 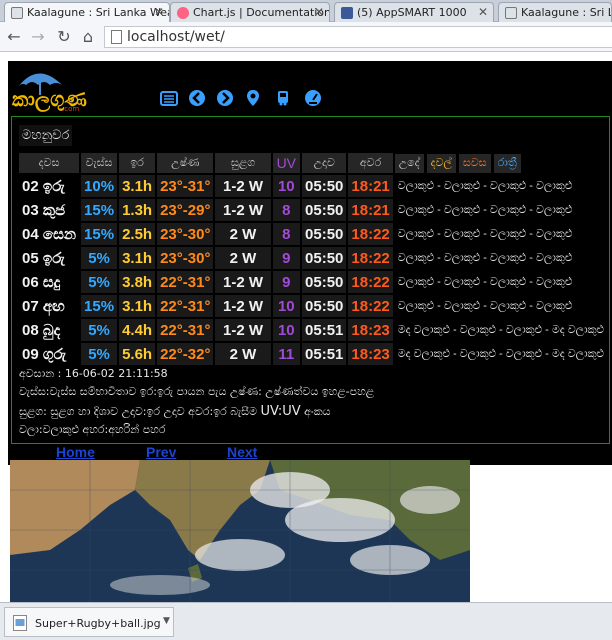 What do you see at coordinates (566, 12) in the screenshot?
I see `tab-title: Kaalagune : Sri Lanka` at bounding box center [566, 12].